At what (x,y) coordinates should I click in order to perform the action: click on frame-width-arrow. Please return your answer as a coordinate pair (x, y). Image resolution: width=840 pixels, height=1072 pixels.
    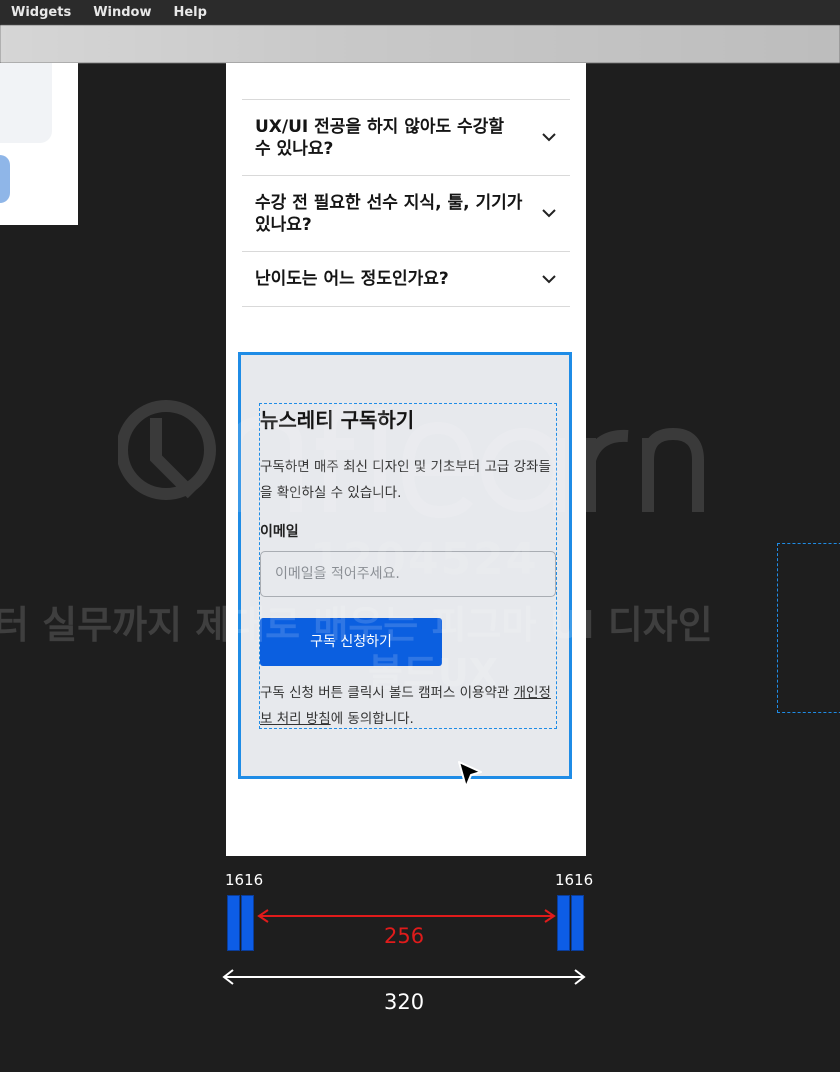
    Looking at the image, I should click on (404, 977).